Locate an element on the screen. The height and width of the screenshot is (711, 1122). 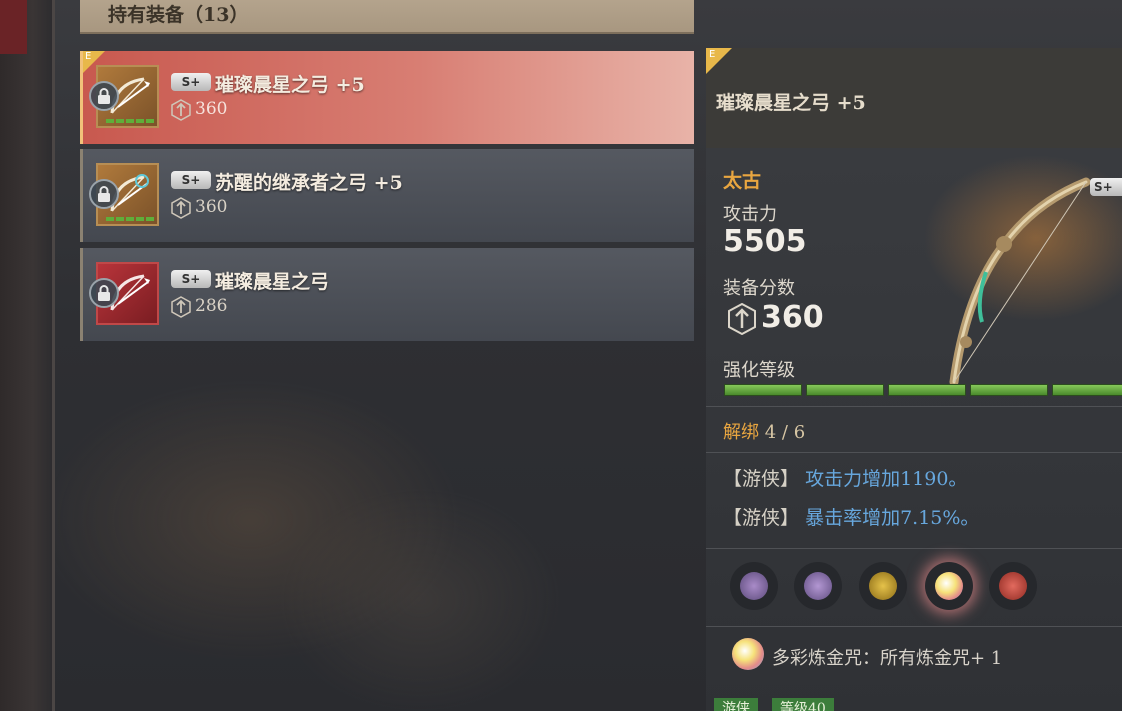
gold-rune-icon is located at coordinates (883, 586).